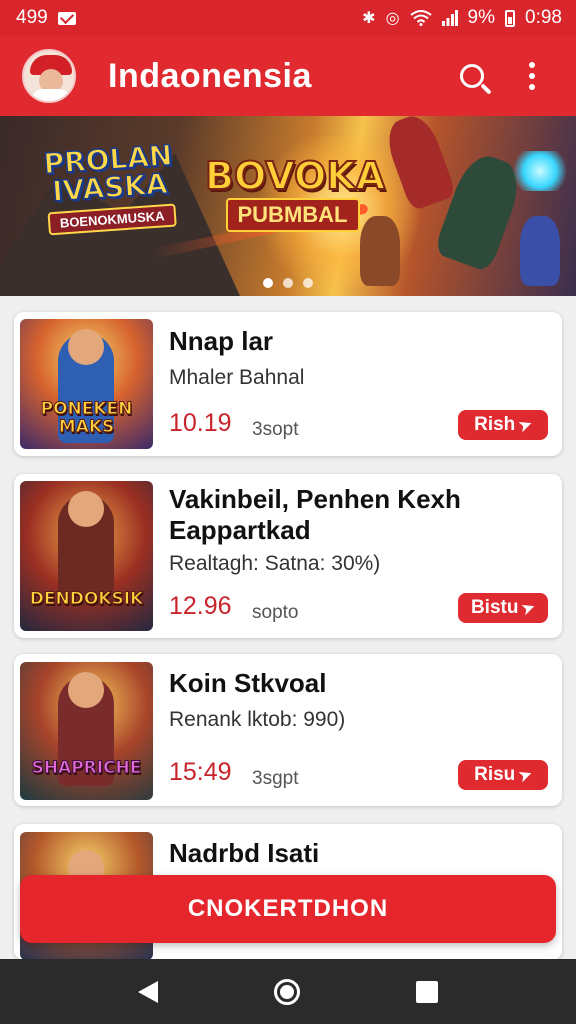  I want to click on banner-logo-left: PROLAN IVASKA BOENOKMUSKA, so click(110, 187).